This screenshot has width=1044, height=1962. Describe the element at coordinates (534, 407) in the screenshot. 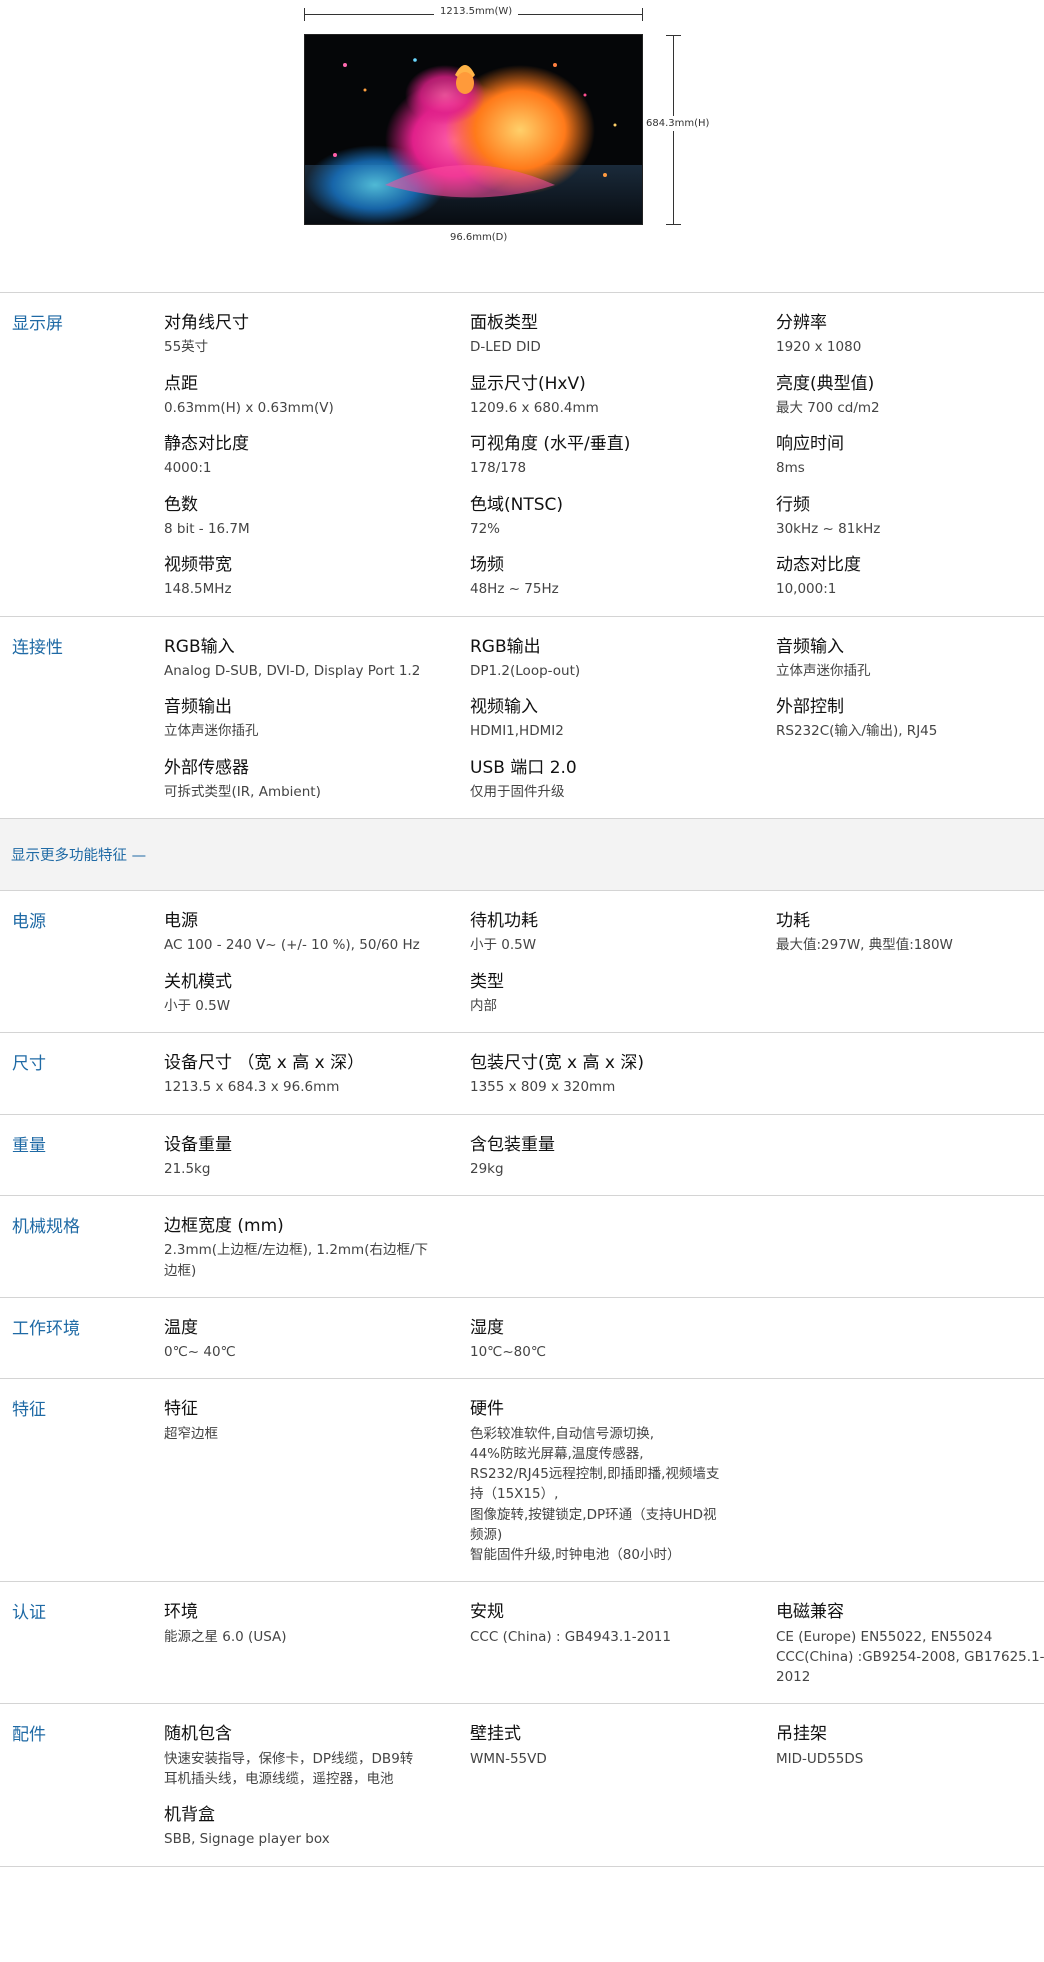

I see `spec-value: 1209.6 x 680.4mm` at that location.